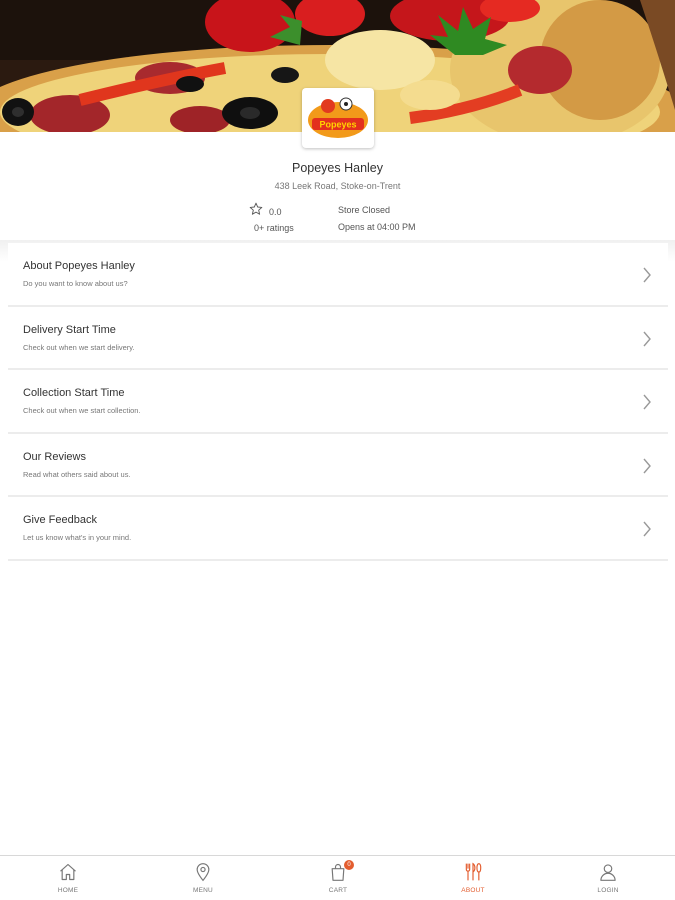 This screenshot has width=675, height=900. Describe the element at coordinates (82, 410) in the screenshot. I see `list-item-subtitle: Check out when we start collection.` at that location.